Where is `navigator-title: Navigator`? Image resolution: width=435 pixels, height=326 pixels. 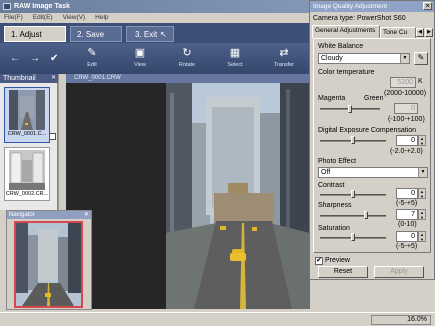 navigator-title: Navigator is located at coordinates (22, 215).